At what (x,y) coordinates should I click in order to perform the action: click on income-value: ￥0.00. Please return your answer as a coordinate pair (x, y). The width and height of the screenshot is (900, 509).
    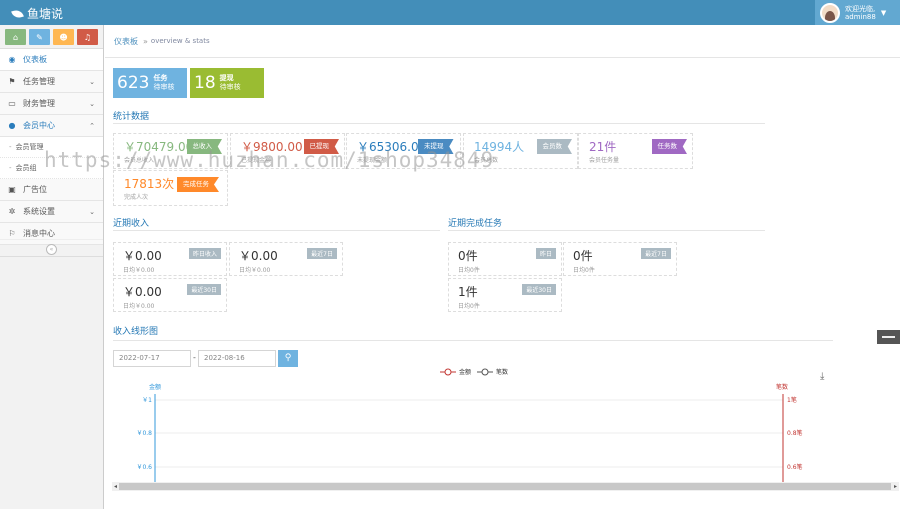
    Looking at the image, I should click on (142, 256).